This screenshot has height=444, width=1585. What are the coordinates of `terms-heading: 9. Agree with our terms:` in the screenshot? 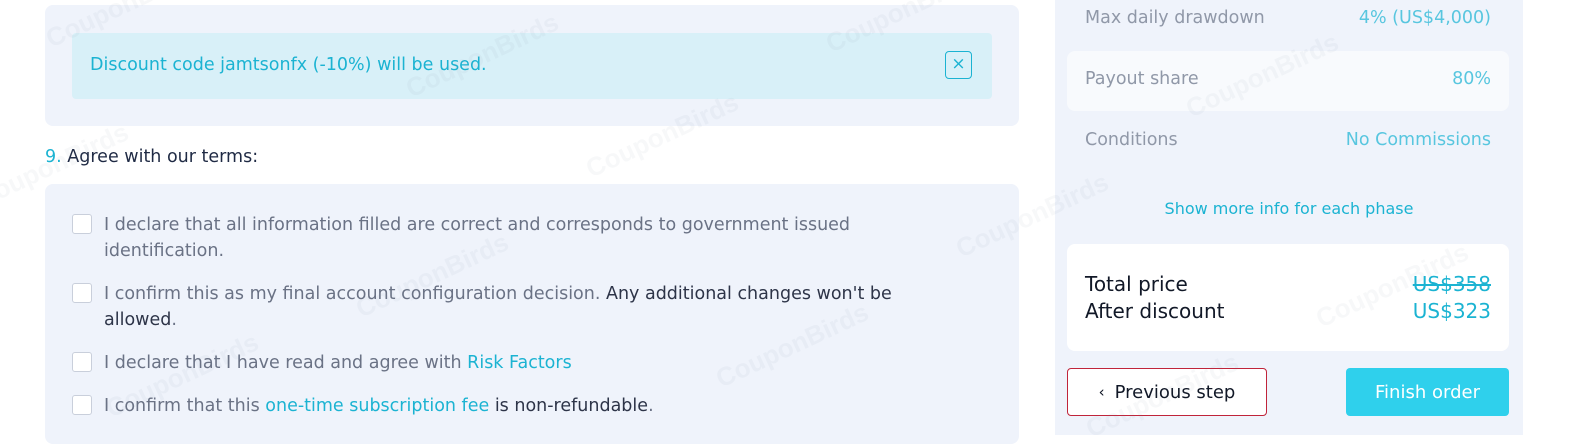 It's located at (151, 157).